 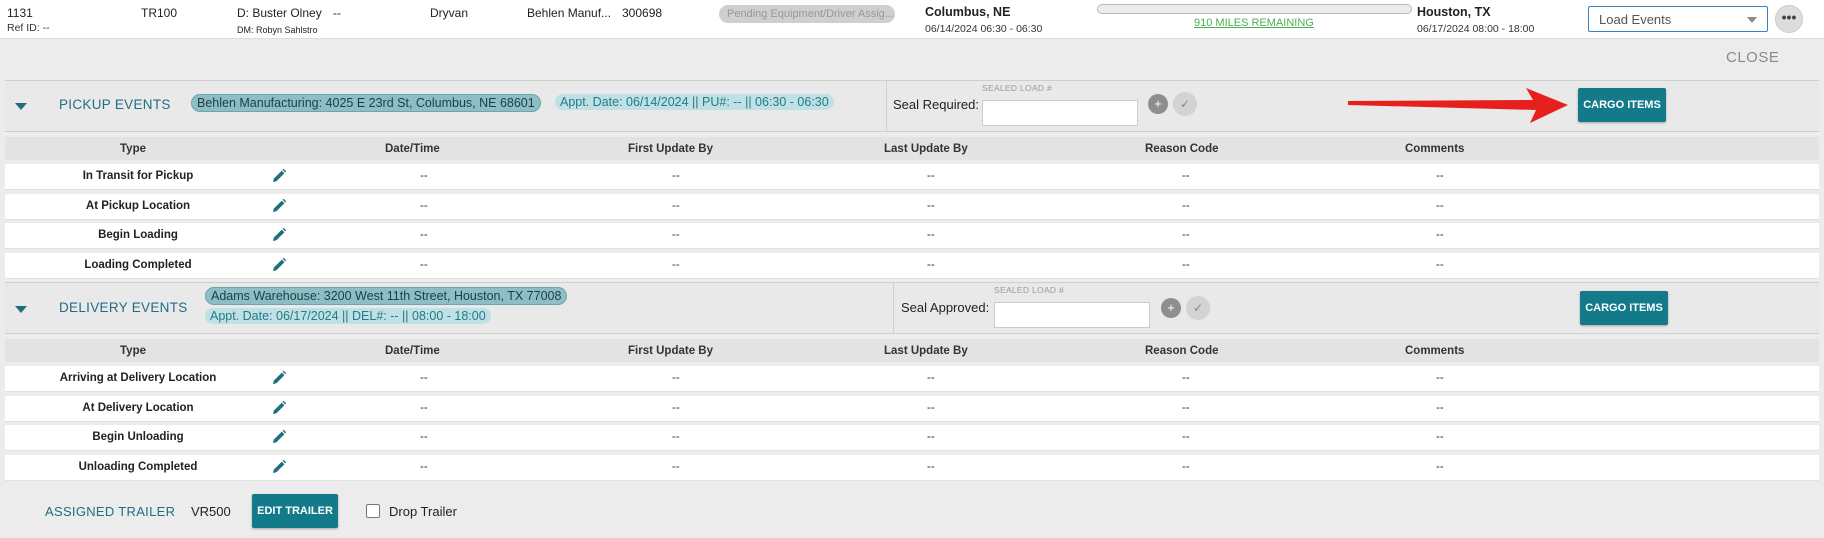 I want to click on origin-city: Columbus, NE, so click(x=968, y=12).